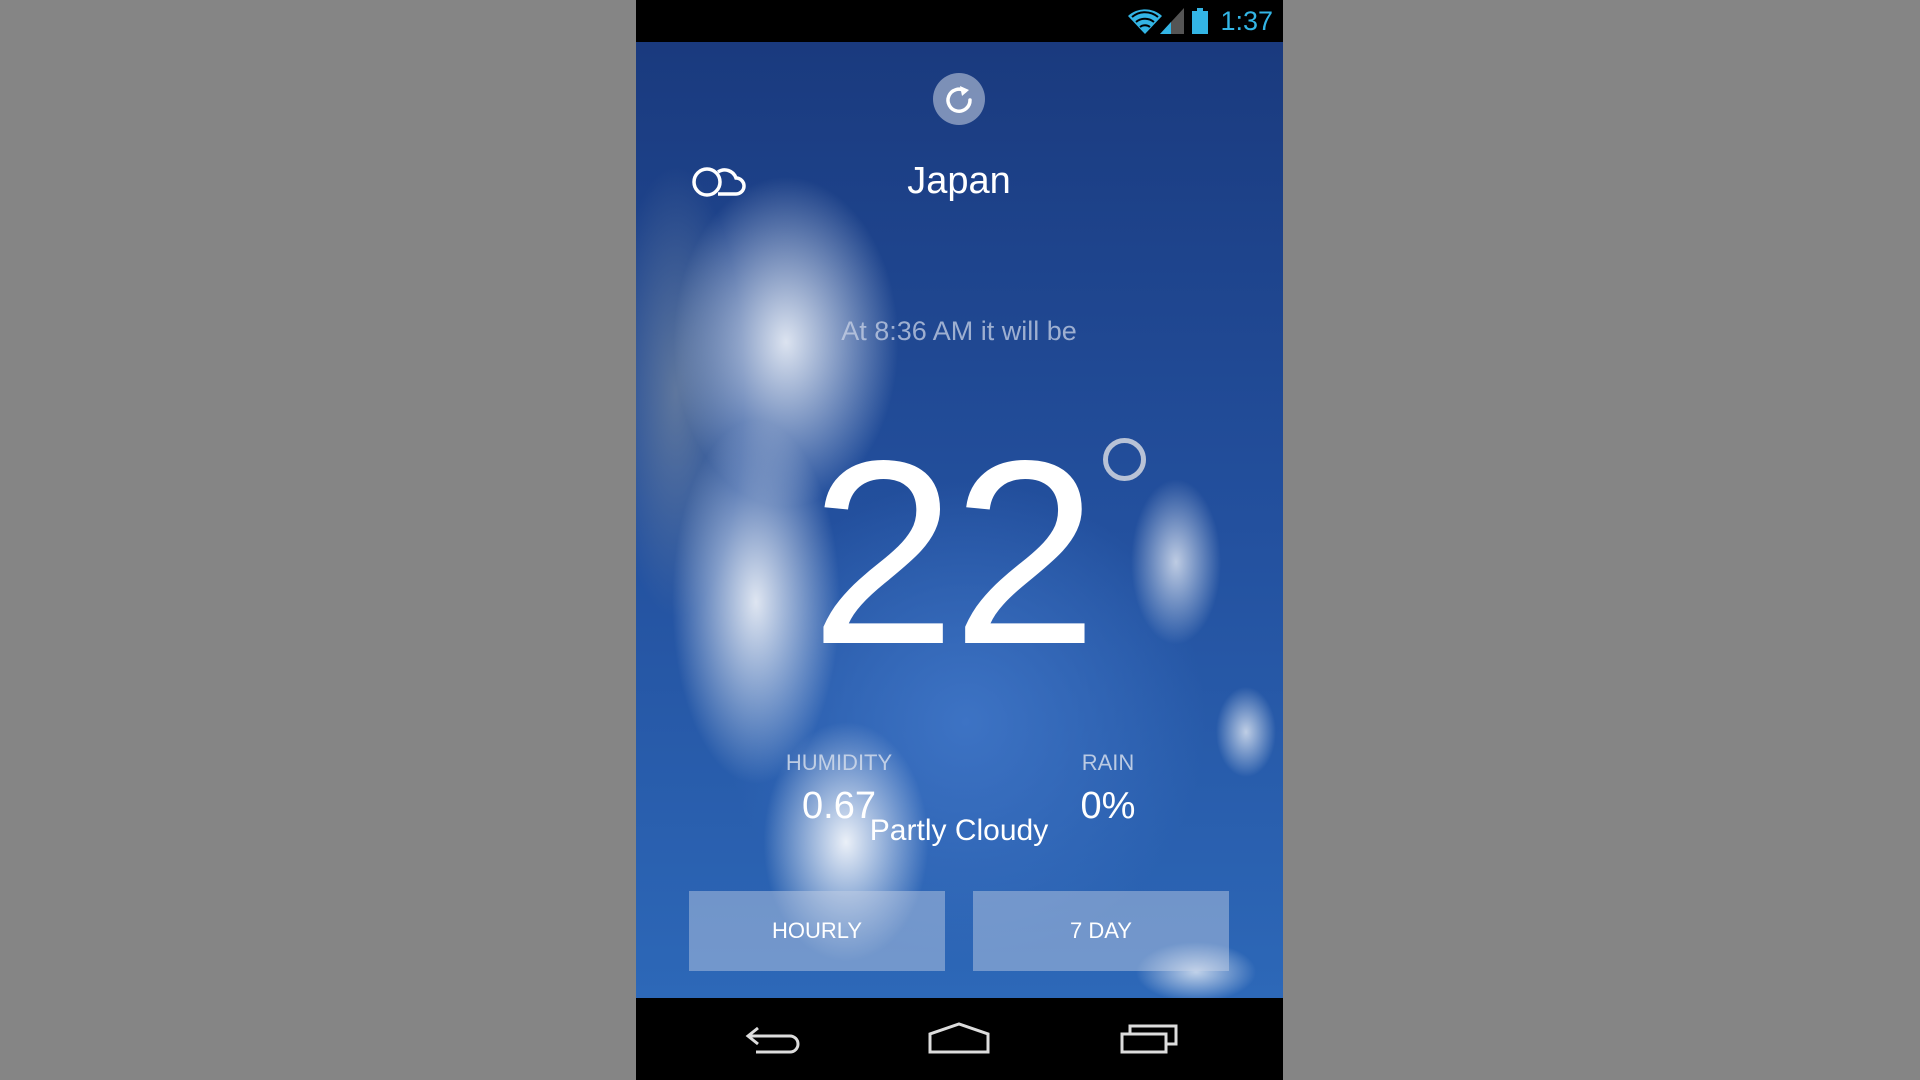 The height and width of the screenshot is (1080, 1920). I want to click on weather-condition: Partly Cloudy, so click(959, 830).